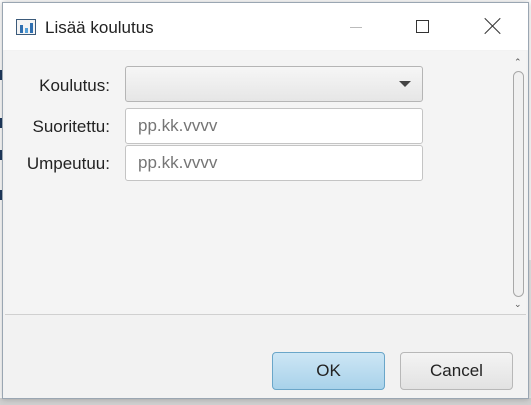 This screenshot has width=531, height=405. I want to click on maximize-button, so click(424, 26).